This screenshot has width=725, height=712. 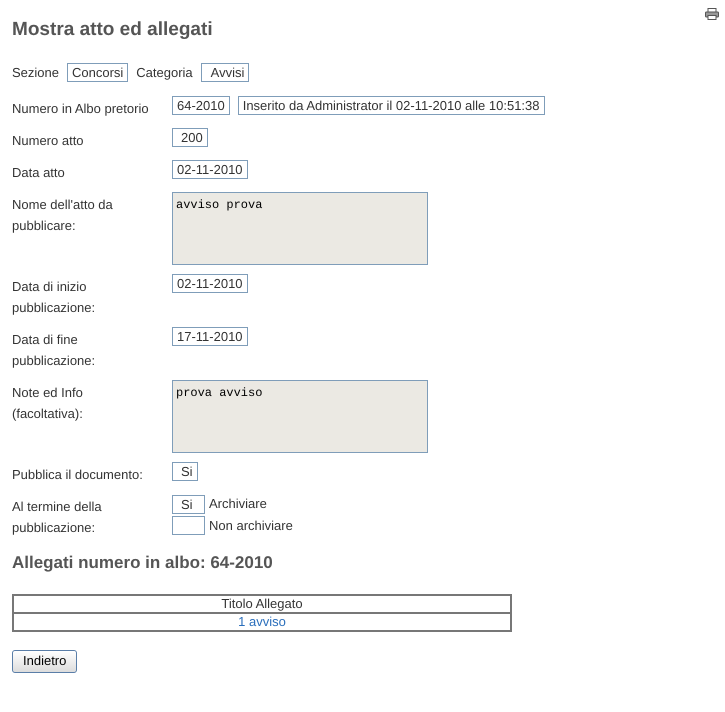 What do you see at coordinates (81, 109) in the screenshot?
I see `field-label: Numero in Albo pretorio` at bounding box center [81, 109].